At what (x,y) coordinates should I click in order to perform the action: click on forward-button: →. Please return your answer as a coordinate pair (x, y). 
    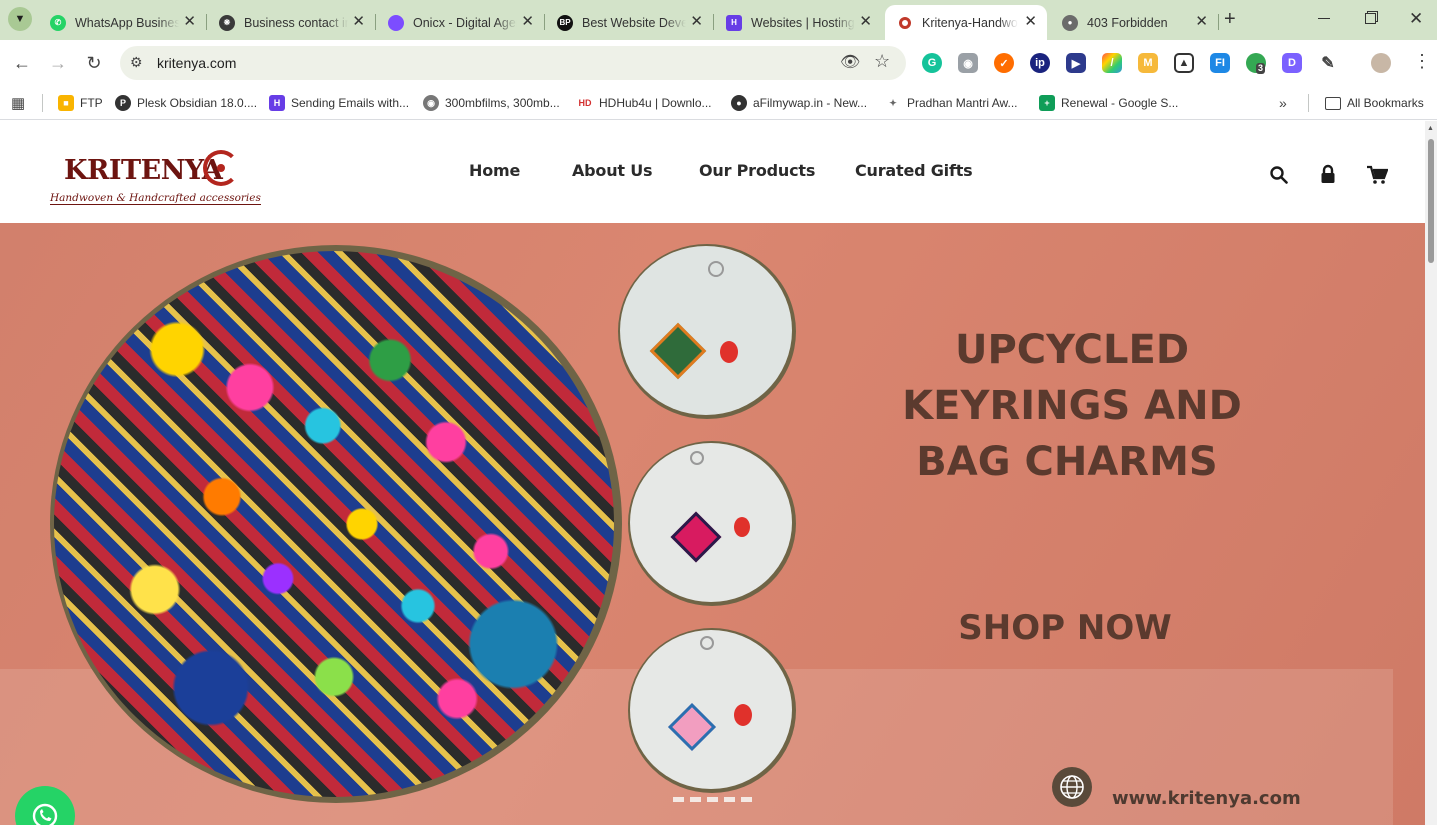
    Looking at the image, I should click on (58, 63).